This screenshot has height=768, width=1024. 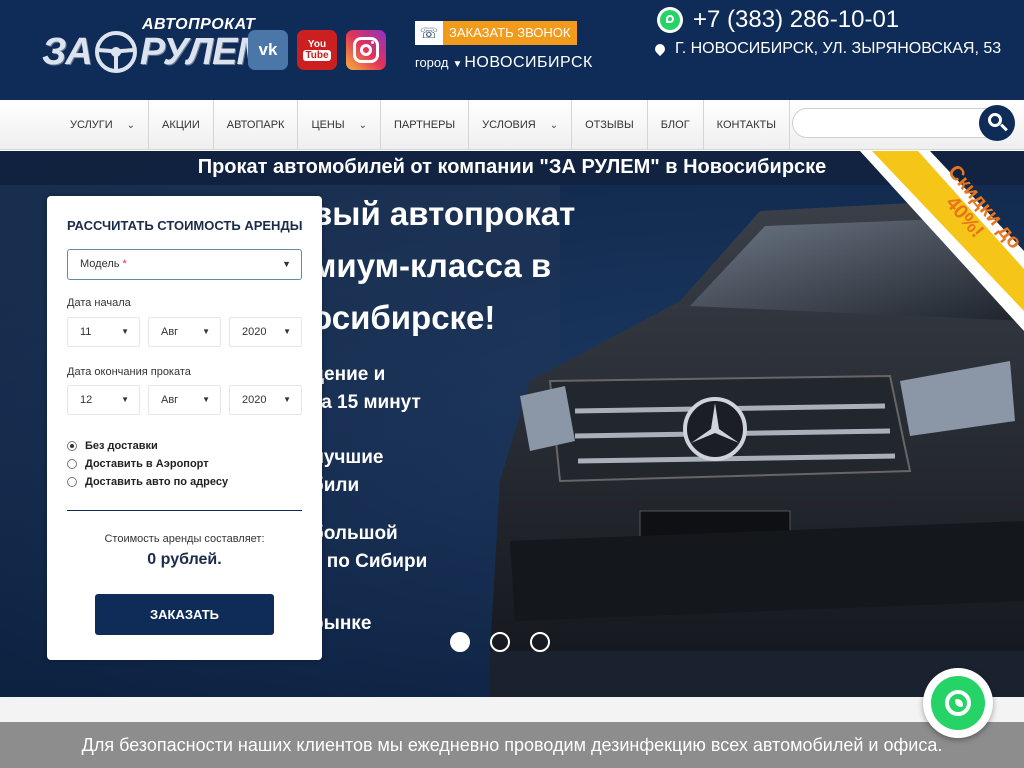 I want to click on callback-label: ЗАКАЗАТЬ ЗВОНОК, so click(x=510, y=33).